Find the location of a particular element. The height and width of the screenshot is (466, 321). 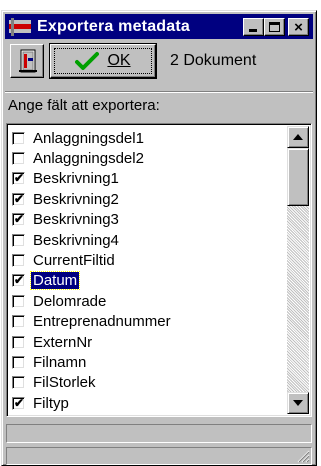

exit-button is located at coordinates (27, 61).